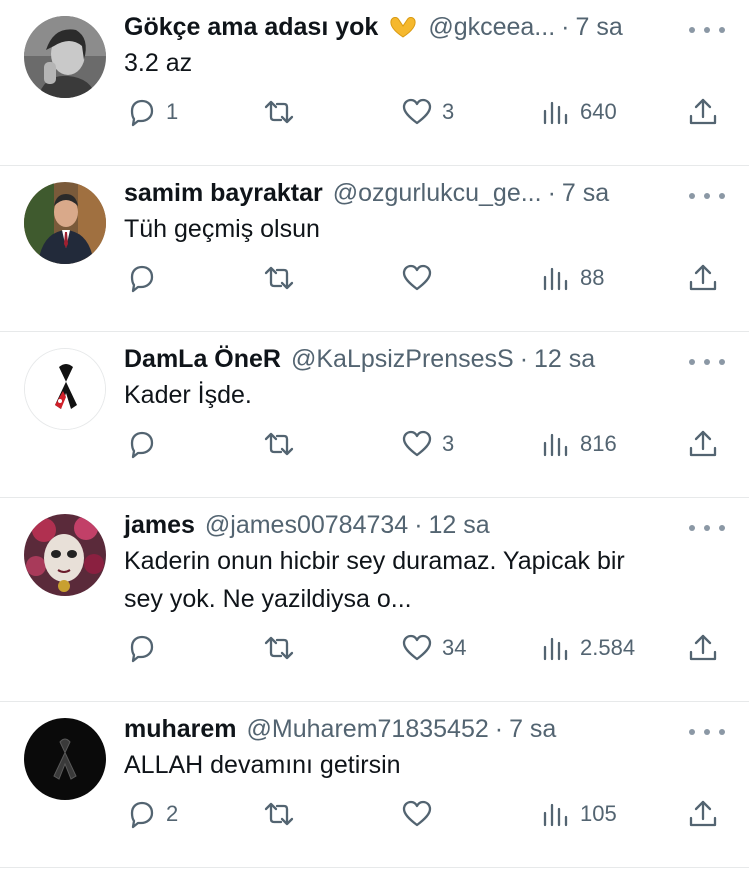  Describe the element at coordinates (577, 814) in the screenshot. I see `views-button: 105` at that location.